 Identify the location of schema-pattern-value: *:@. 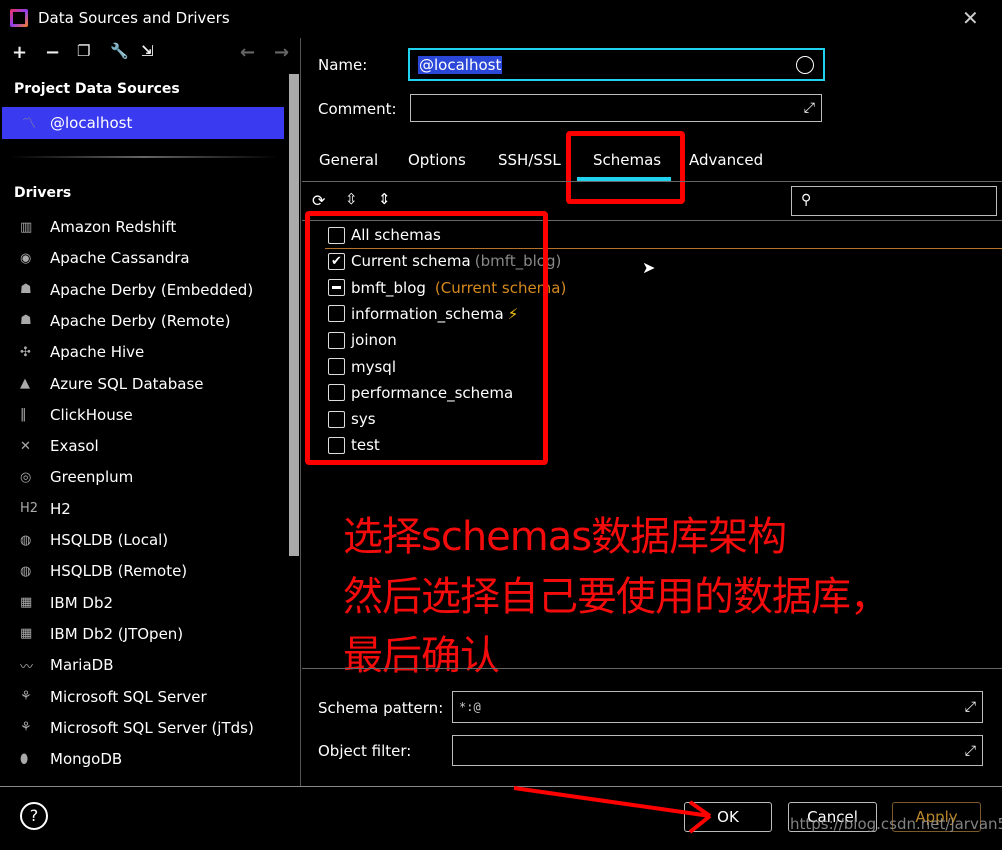
(470, 707).